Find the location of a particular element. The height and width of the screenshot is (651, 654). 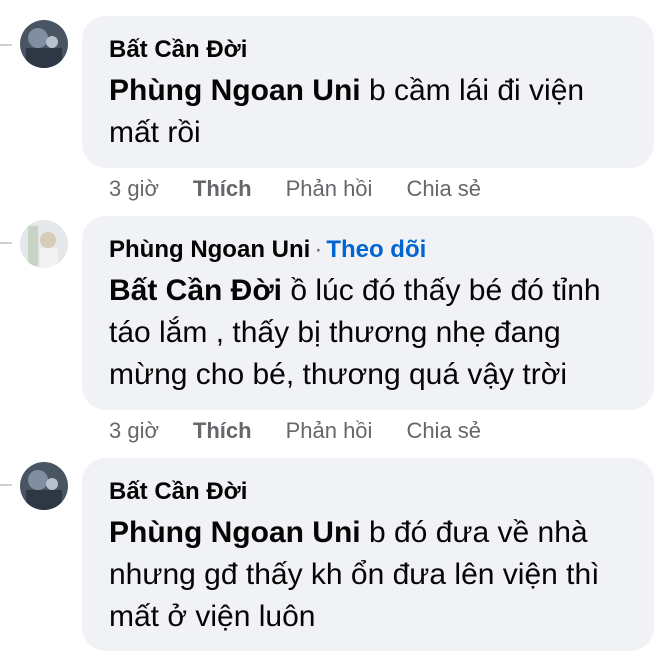

follow-button: Theo dõi is located at coordinates (376, 249).